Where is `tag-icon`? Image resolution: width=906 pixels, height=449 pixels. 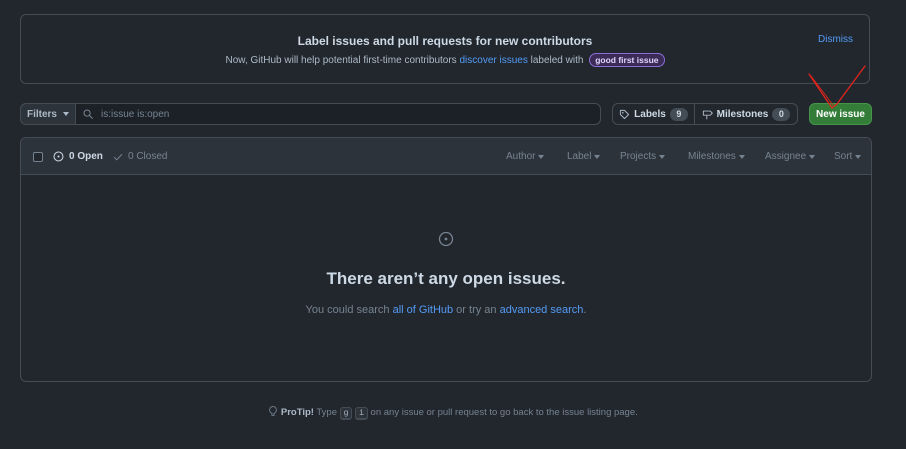
tag-icon is located at coordinates (625, 114).